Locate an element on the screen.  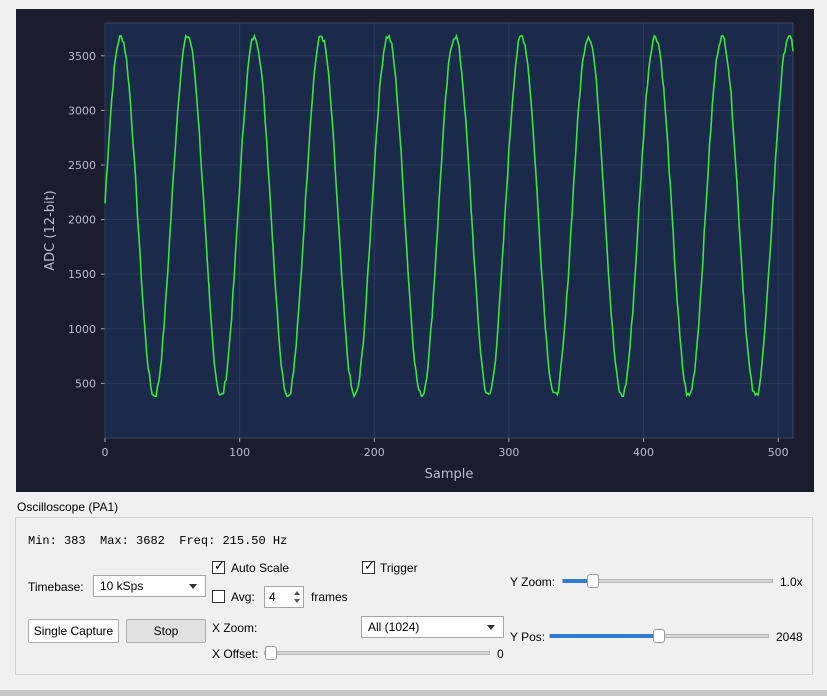
spin-up-icon is located at coordinates (297, 593).